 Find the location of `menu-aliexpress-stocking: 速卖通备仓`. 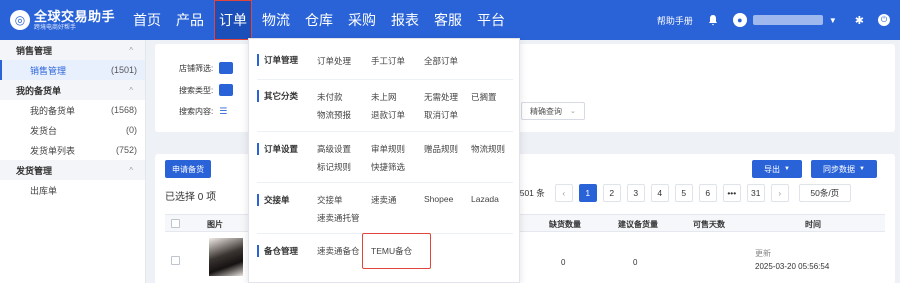

menu-aliexpress-stocking: 速卖通备仓 is located at coordinates (338, 251).